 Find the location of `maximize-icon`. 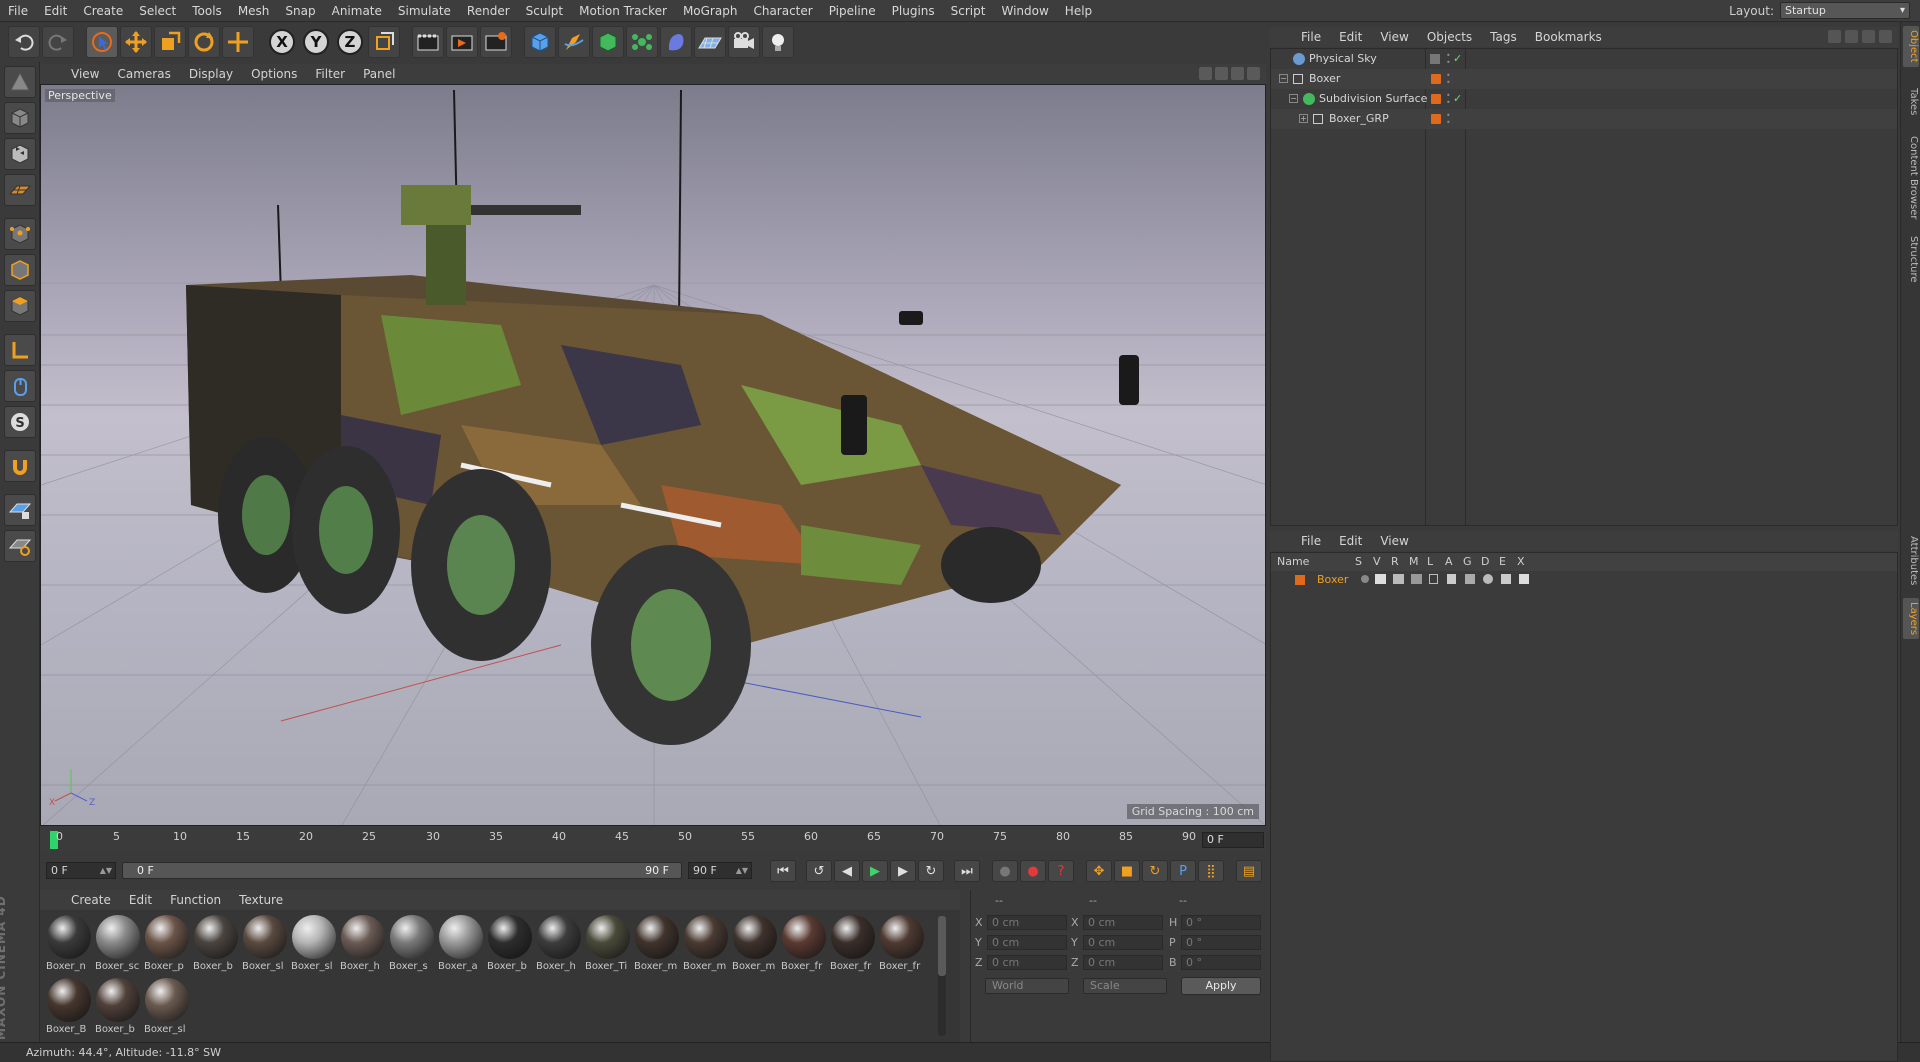

maximize-icon is located at coordinates (1253, 73).